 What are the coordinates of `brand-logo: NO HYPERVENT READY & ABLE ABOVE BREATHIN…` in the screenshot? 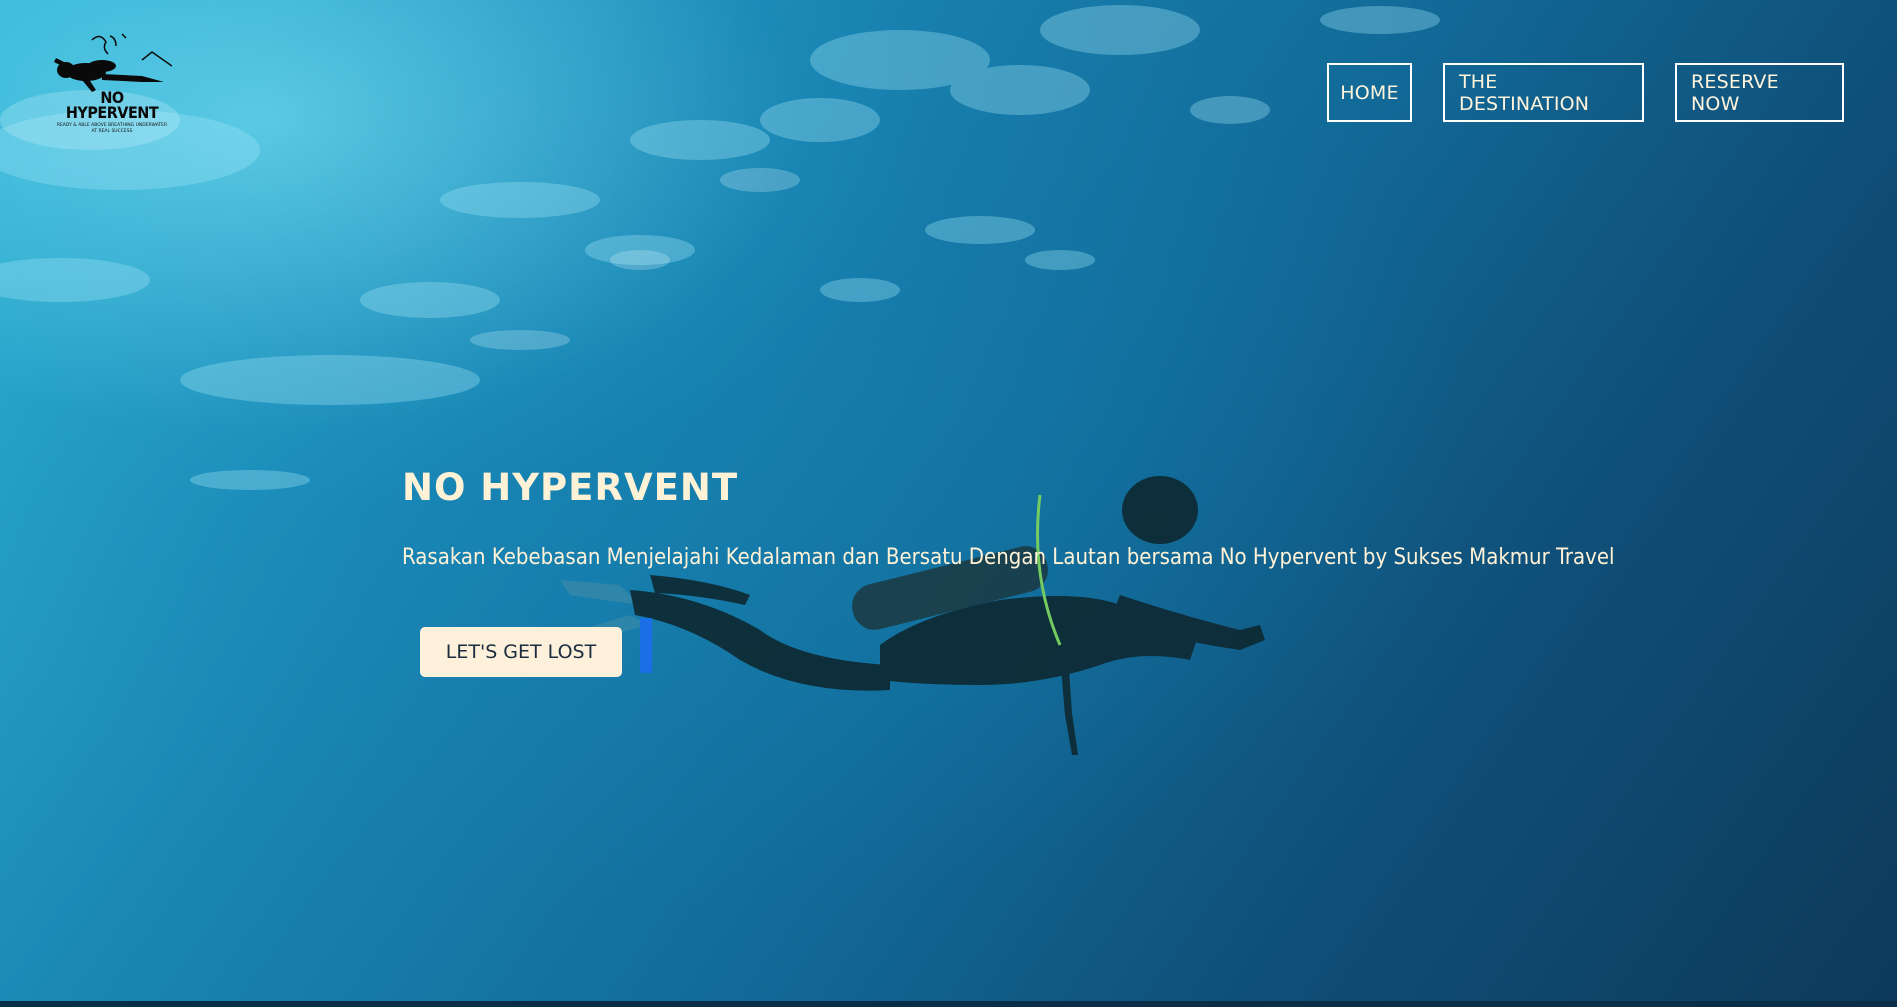 It's located at (112, 89).